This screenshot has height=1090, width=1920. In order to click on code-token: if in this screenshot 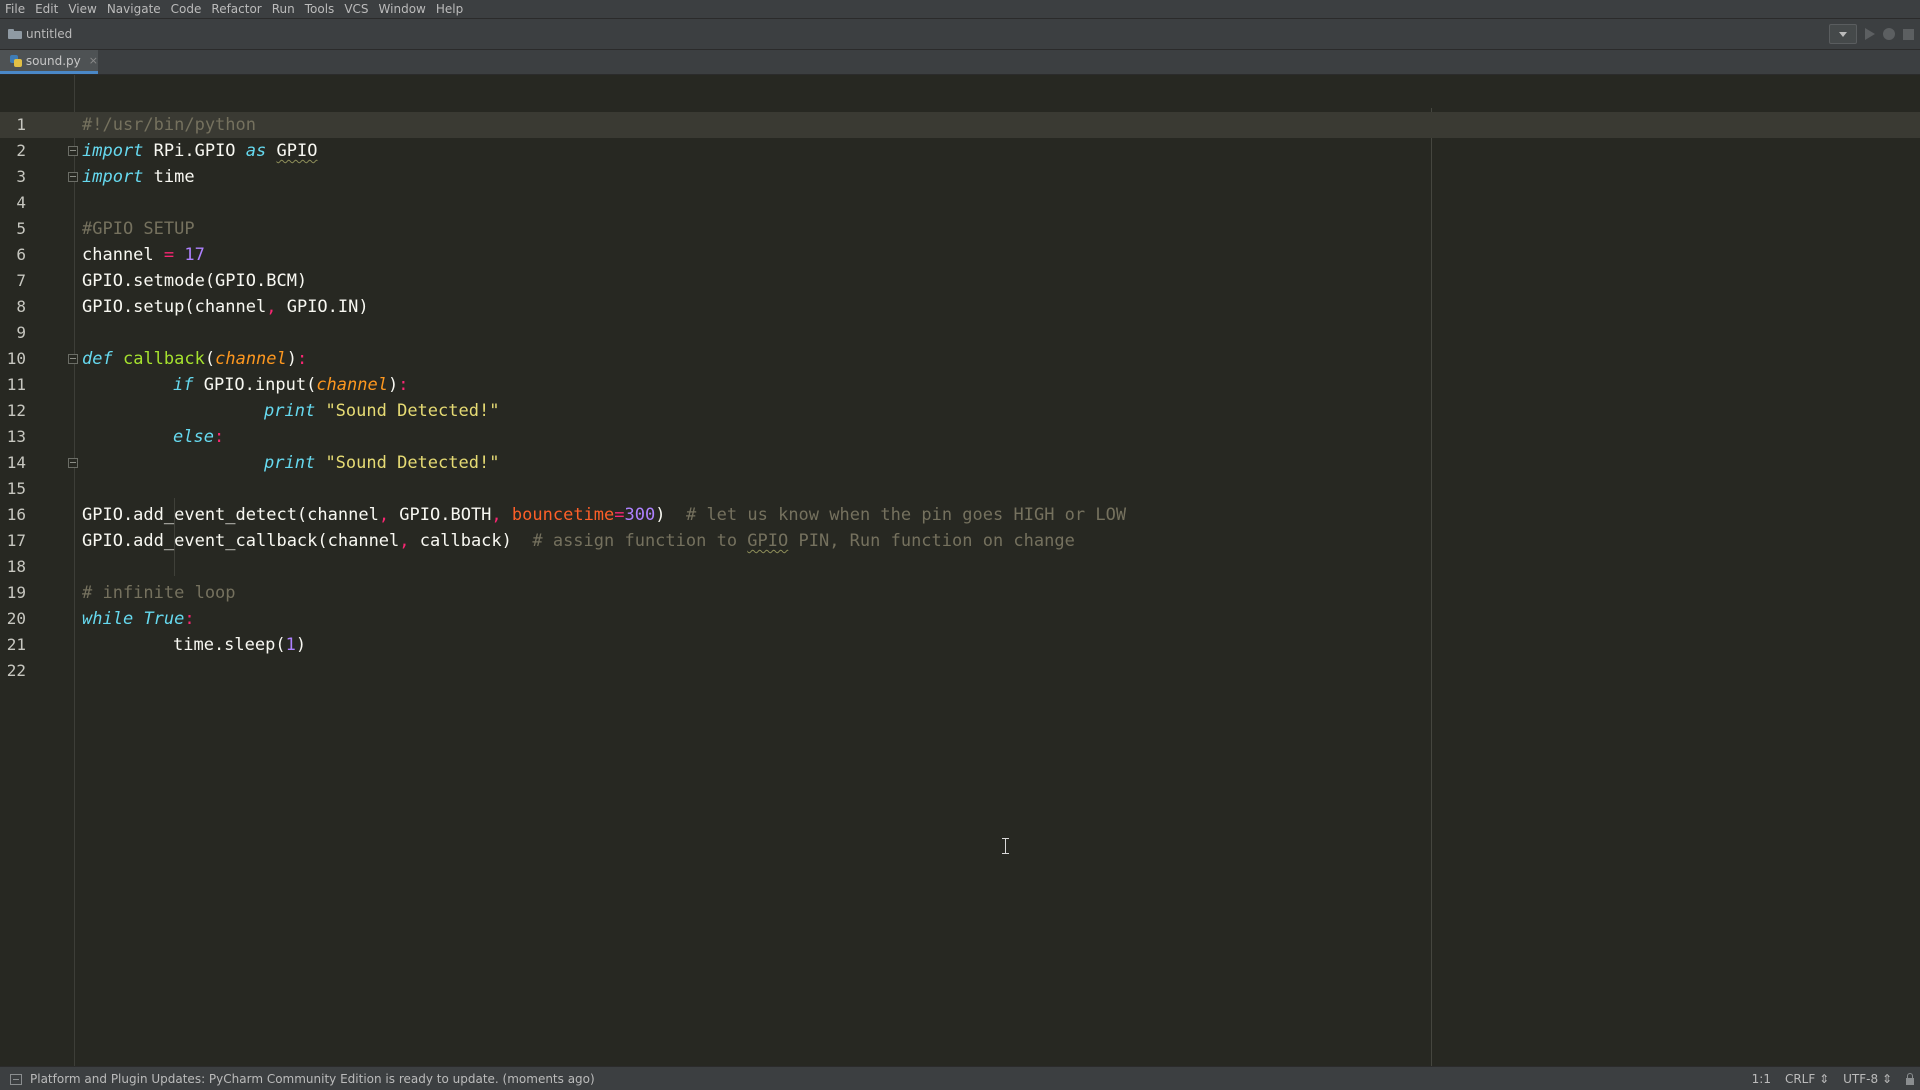, I will do `click(183, 385)`.